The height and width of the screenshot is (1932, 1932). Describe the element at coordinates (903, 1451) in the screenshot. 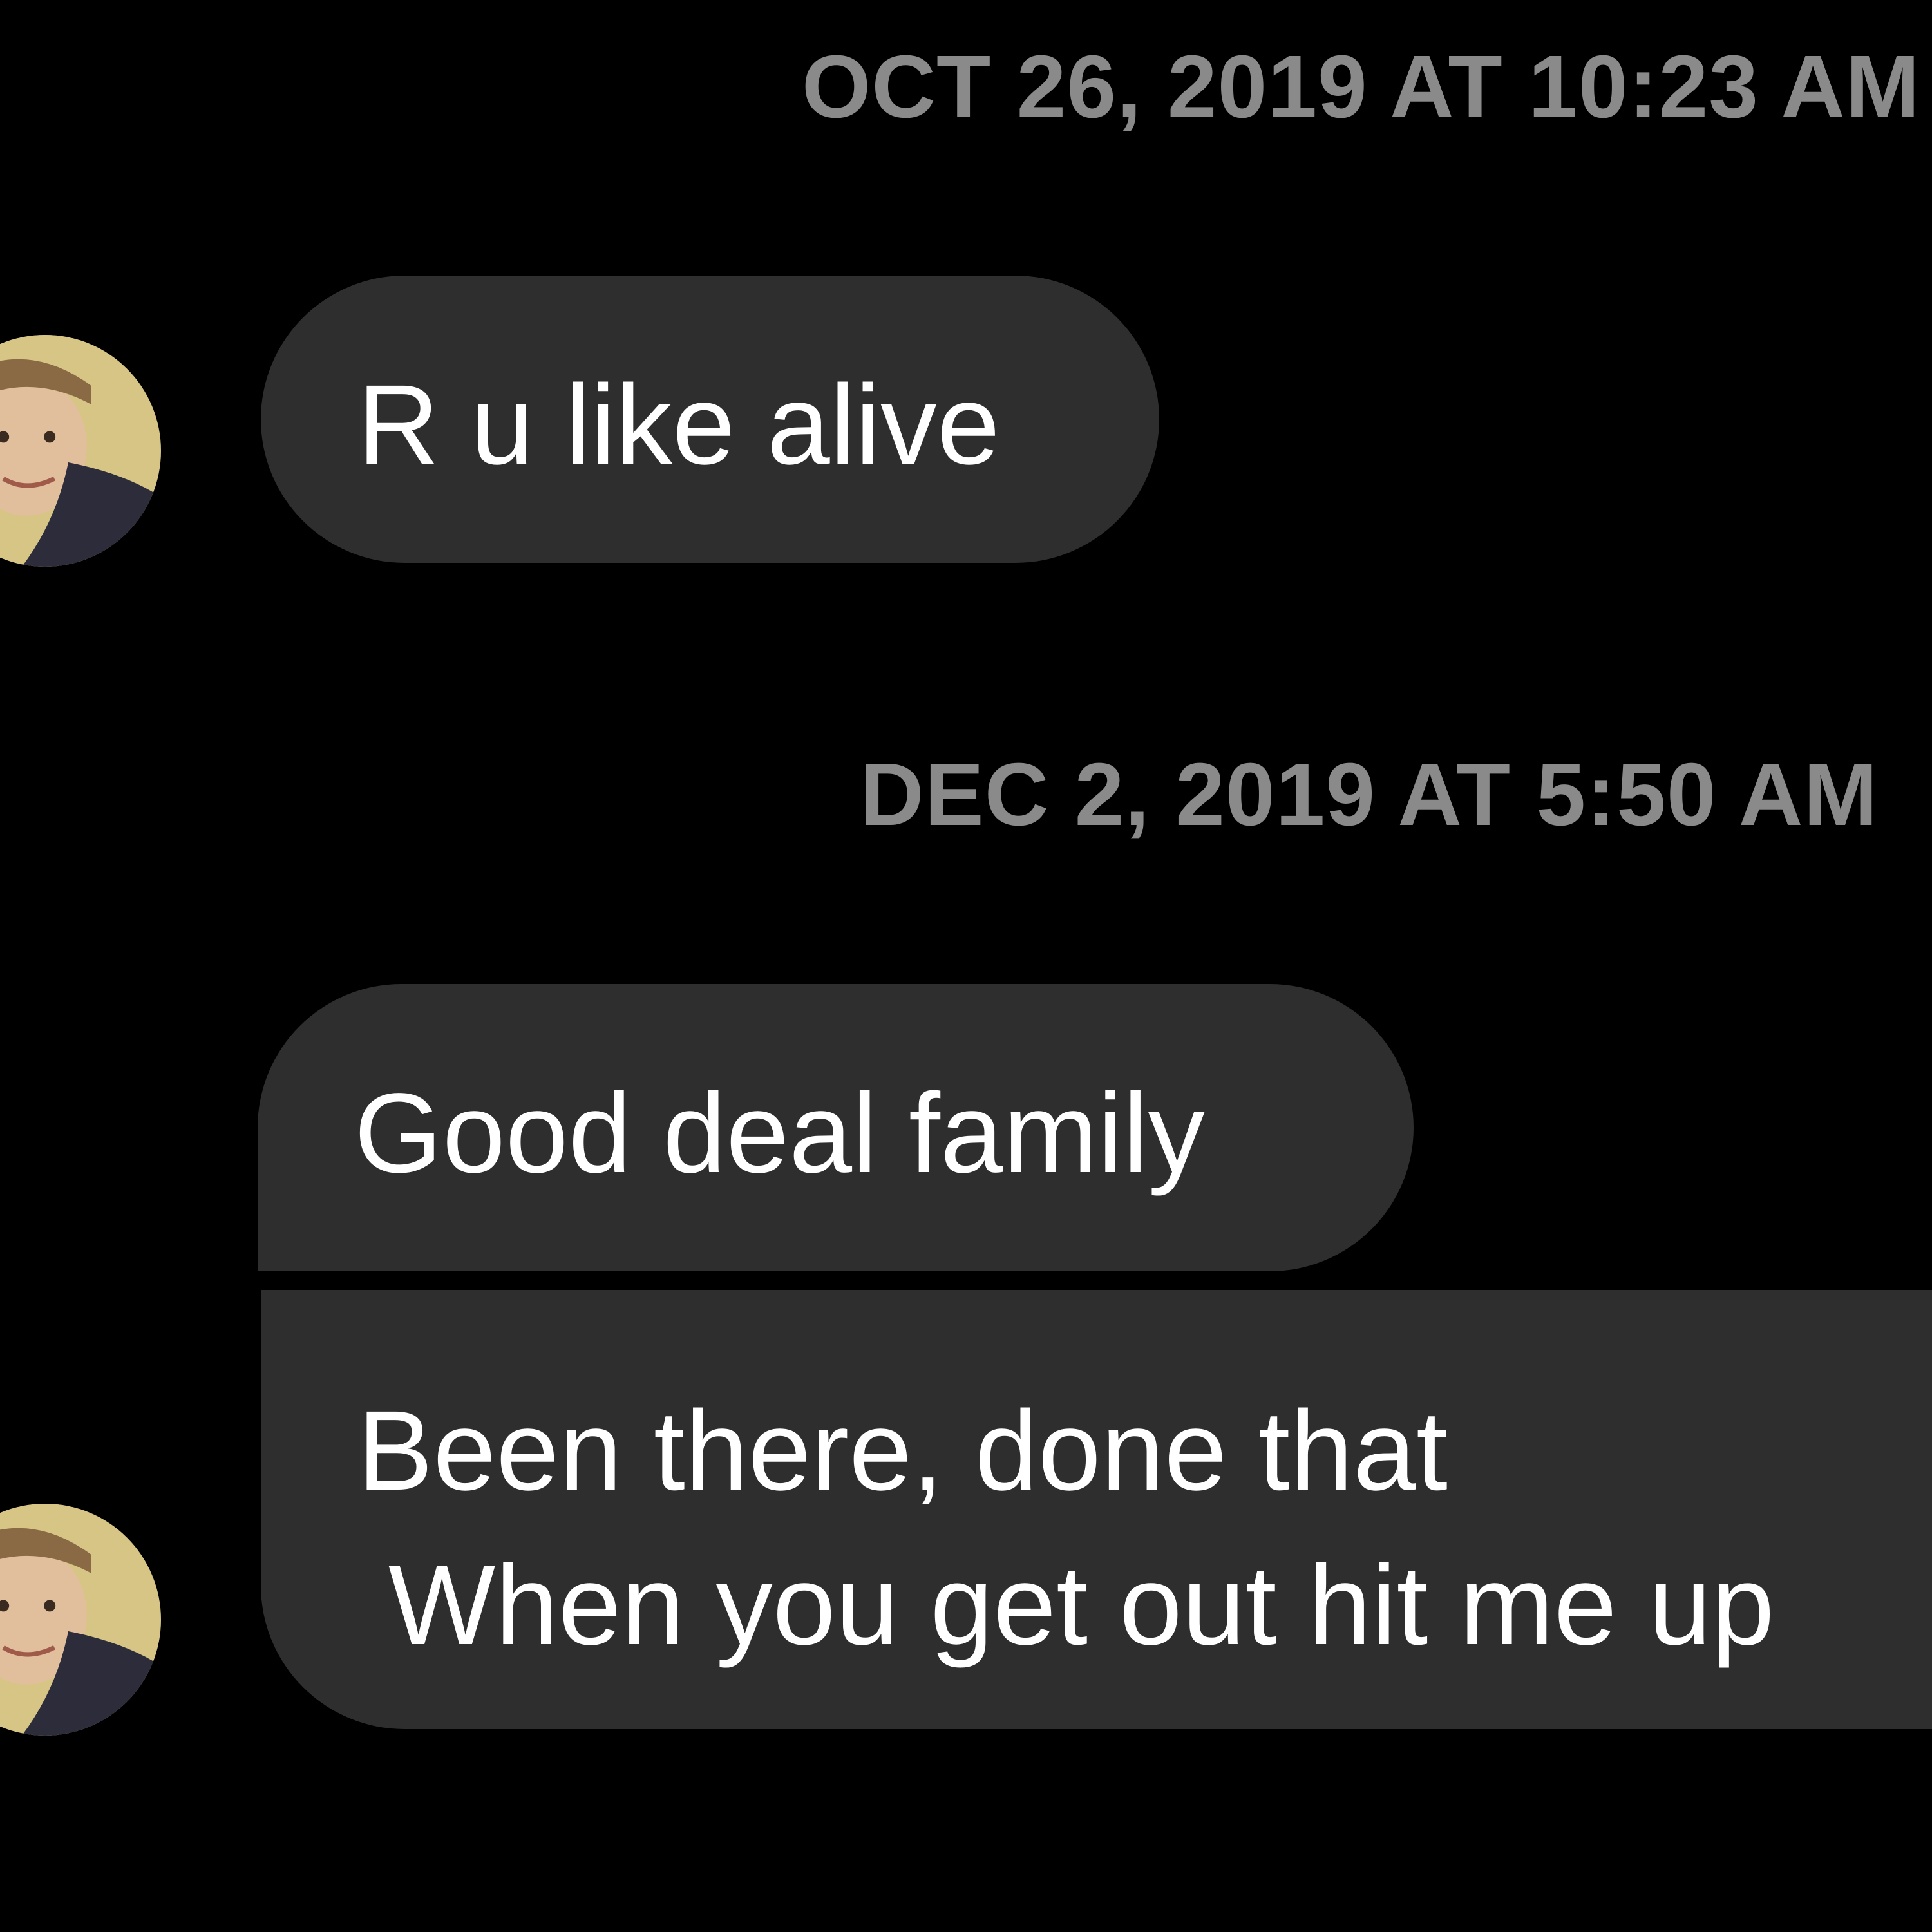

I see `message-text: Been there, done that` at that location.